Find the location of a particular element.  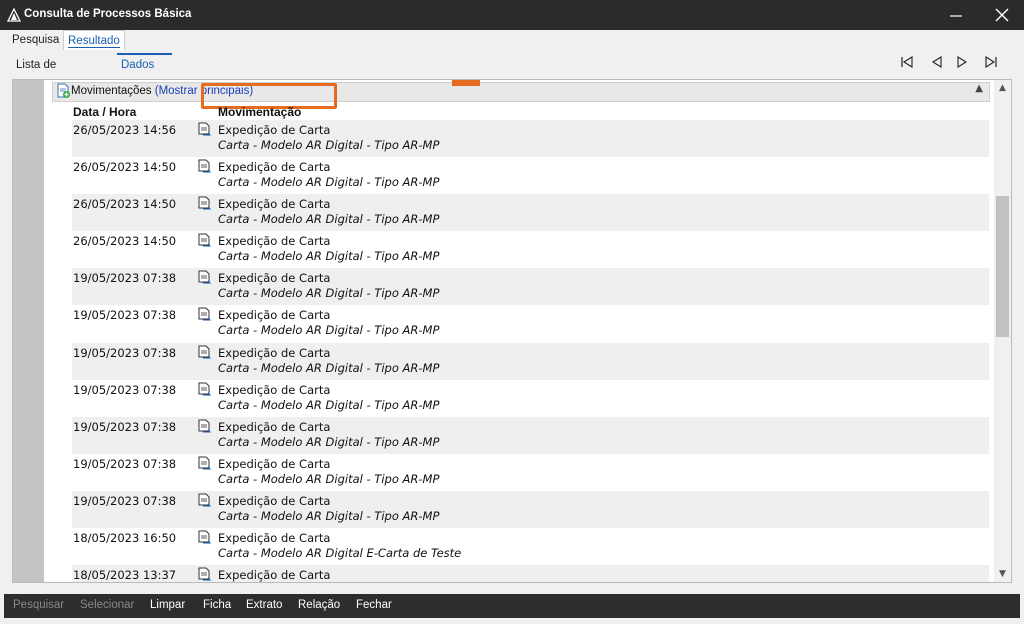

last-record-icon is located at coordinates (991, 62).